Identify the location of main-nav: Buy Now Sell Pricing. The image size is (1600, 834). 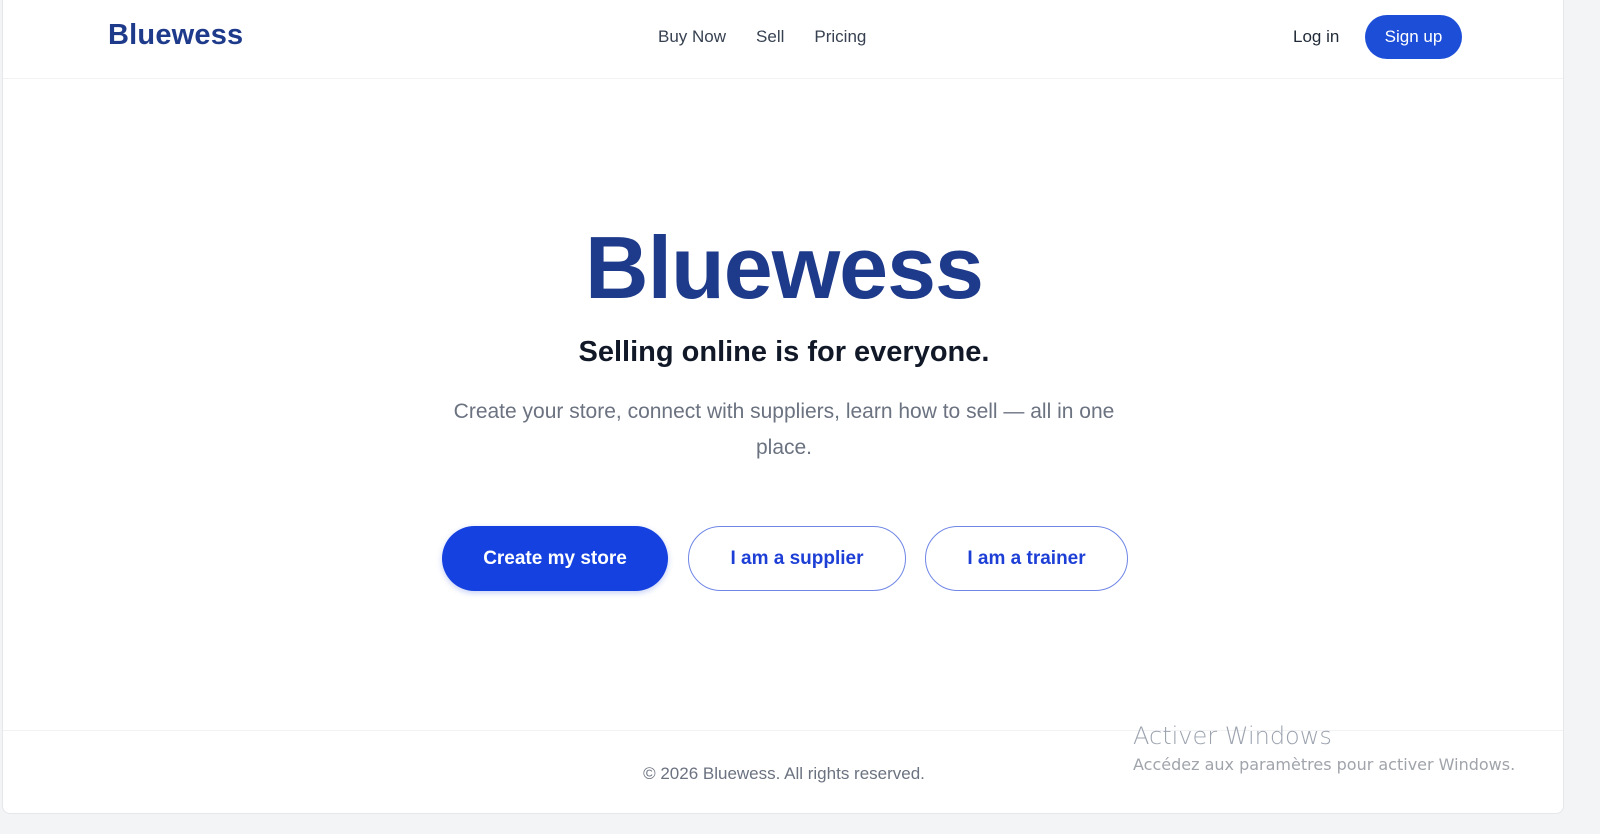
(762, 37).